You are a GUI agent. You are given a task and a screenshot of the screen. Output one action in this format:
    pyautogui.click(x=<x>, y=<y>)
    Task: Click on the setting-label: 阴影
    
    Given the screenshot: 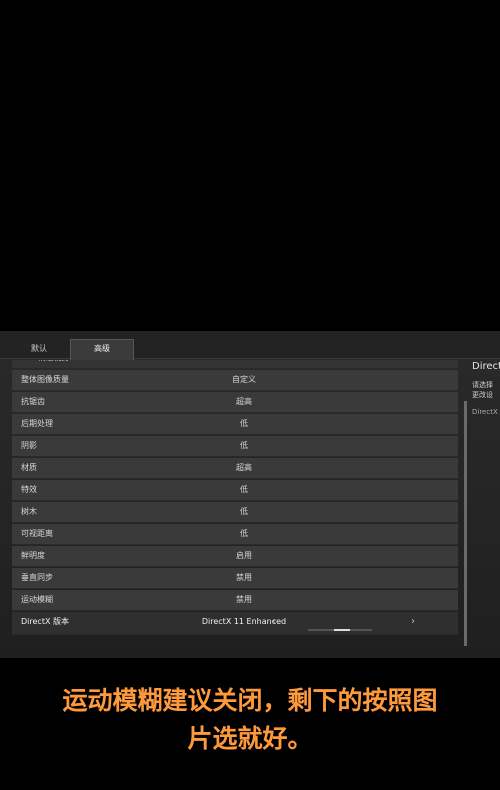 What is the action you would take?
    pyautogui.click(x=29, y=445)
    